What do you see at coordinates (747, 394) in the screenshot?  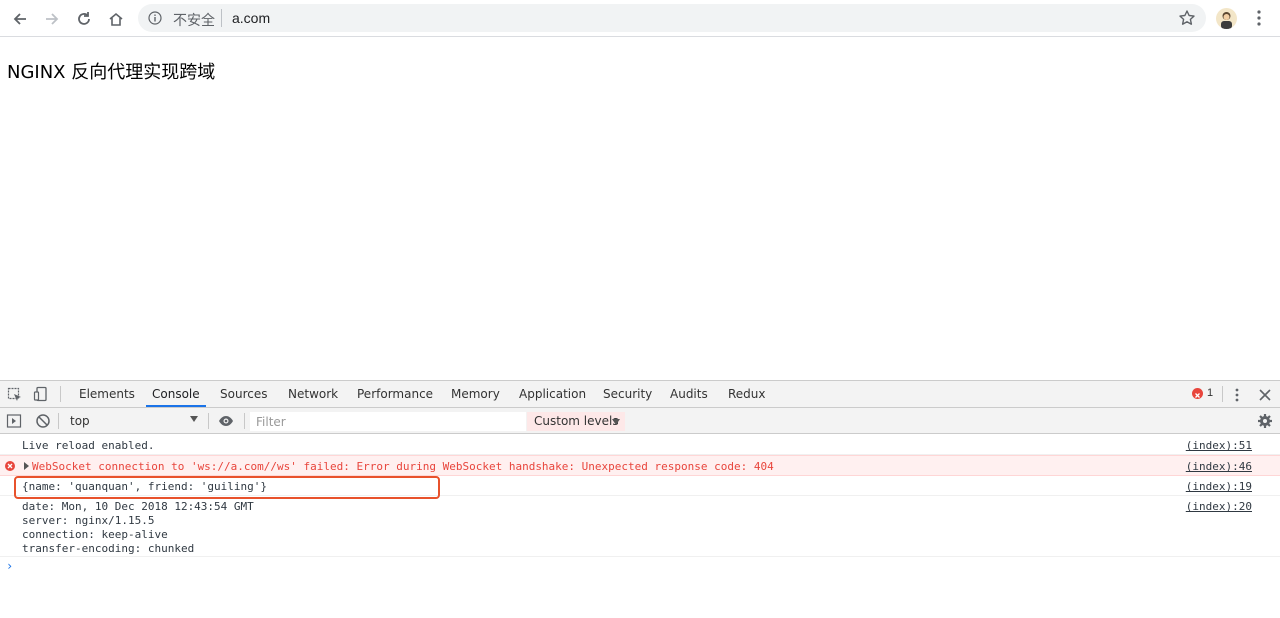 I see `tab-redux: Redux` at bounding box center [747, 394].